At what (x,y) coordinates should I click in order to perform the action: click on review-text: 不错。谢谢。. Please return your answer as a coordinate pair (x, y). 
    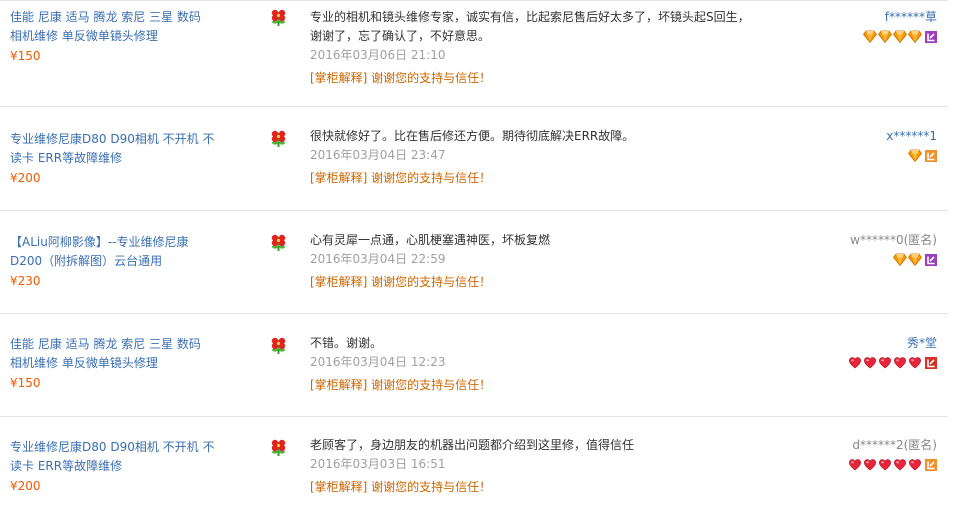
    Looking at the image, I should click on (346, 343).